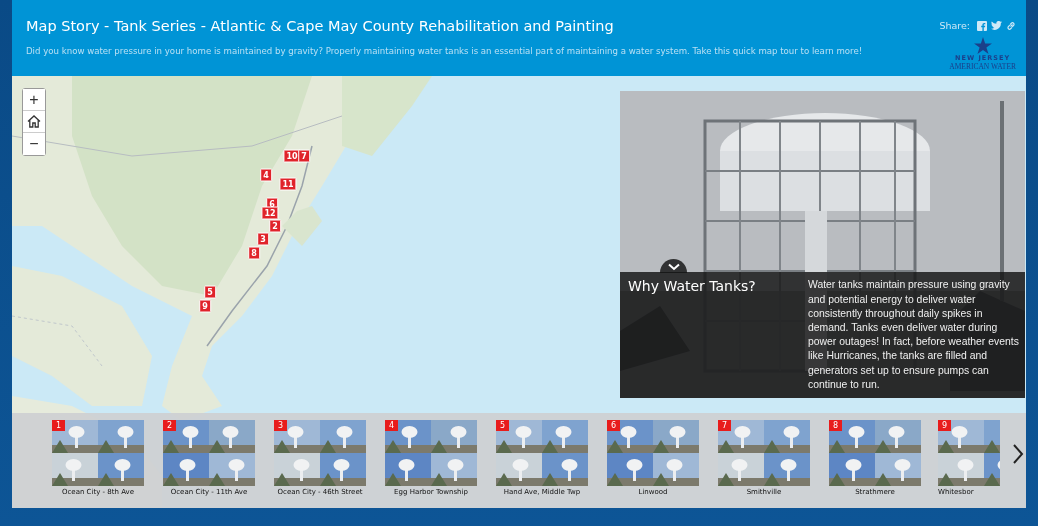 This screenshot has height=526, width=1038. I want to click on map-marker: 5, so click(210, 292).